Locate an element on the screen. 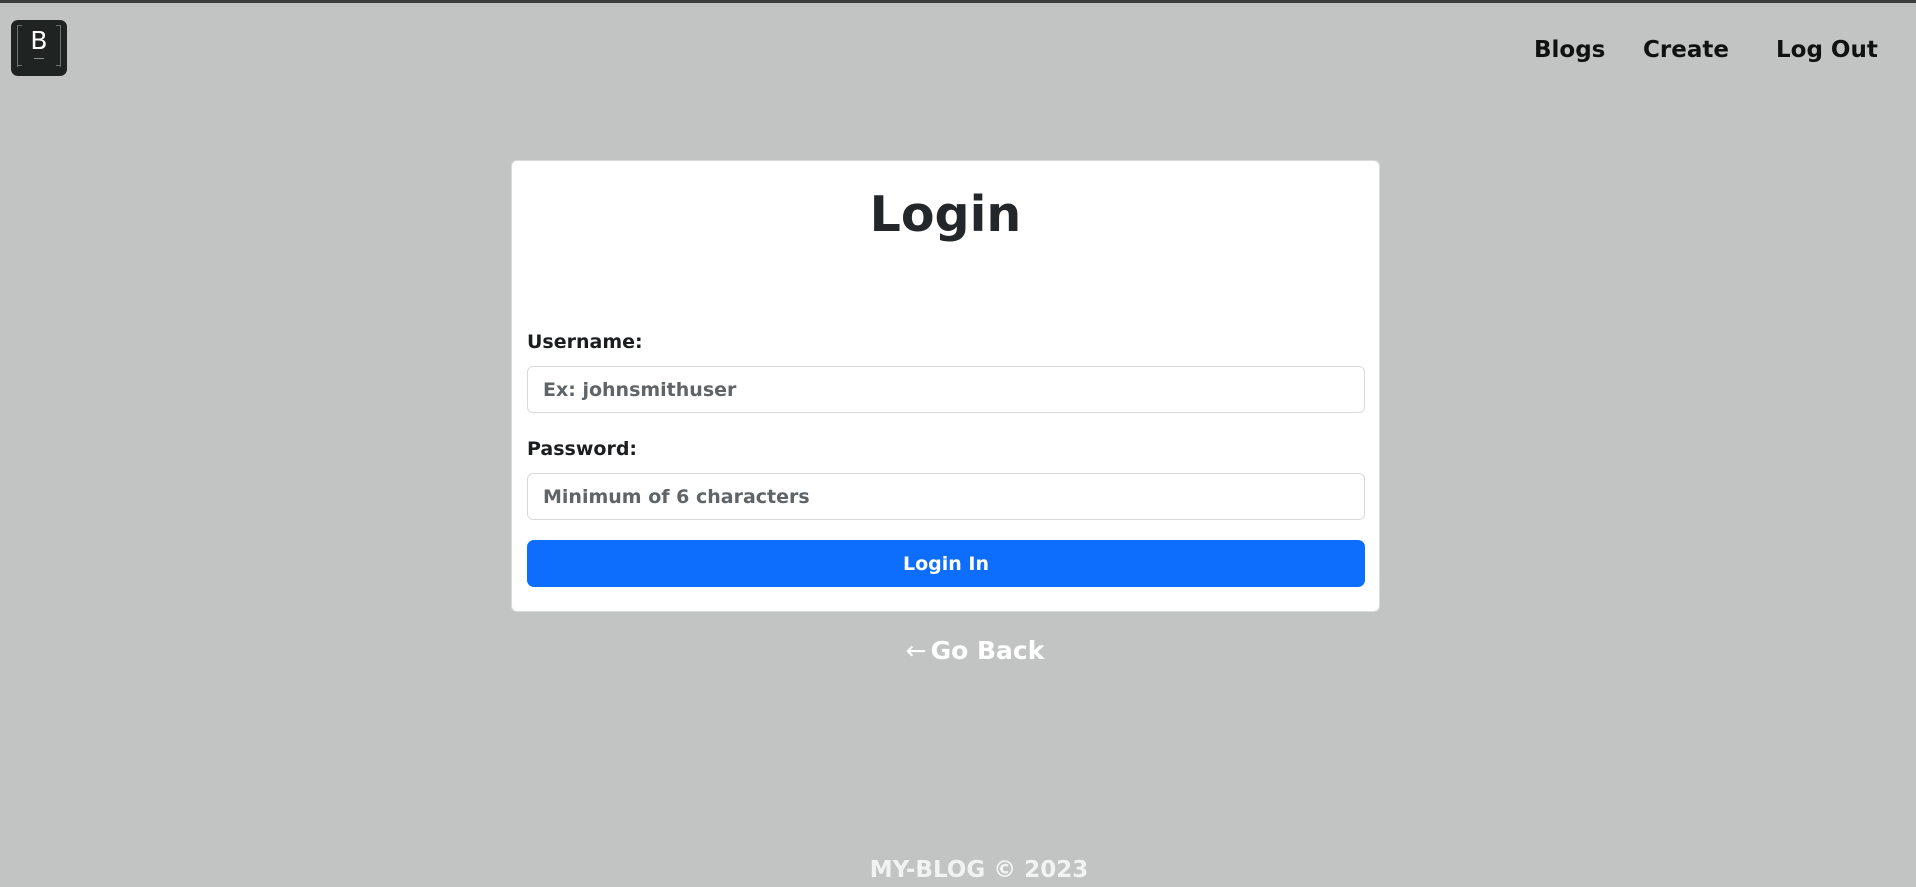  nav-link-blogs: Blogs is located at coordinates (1569, 50).